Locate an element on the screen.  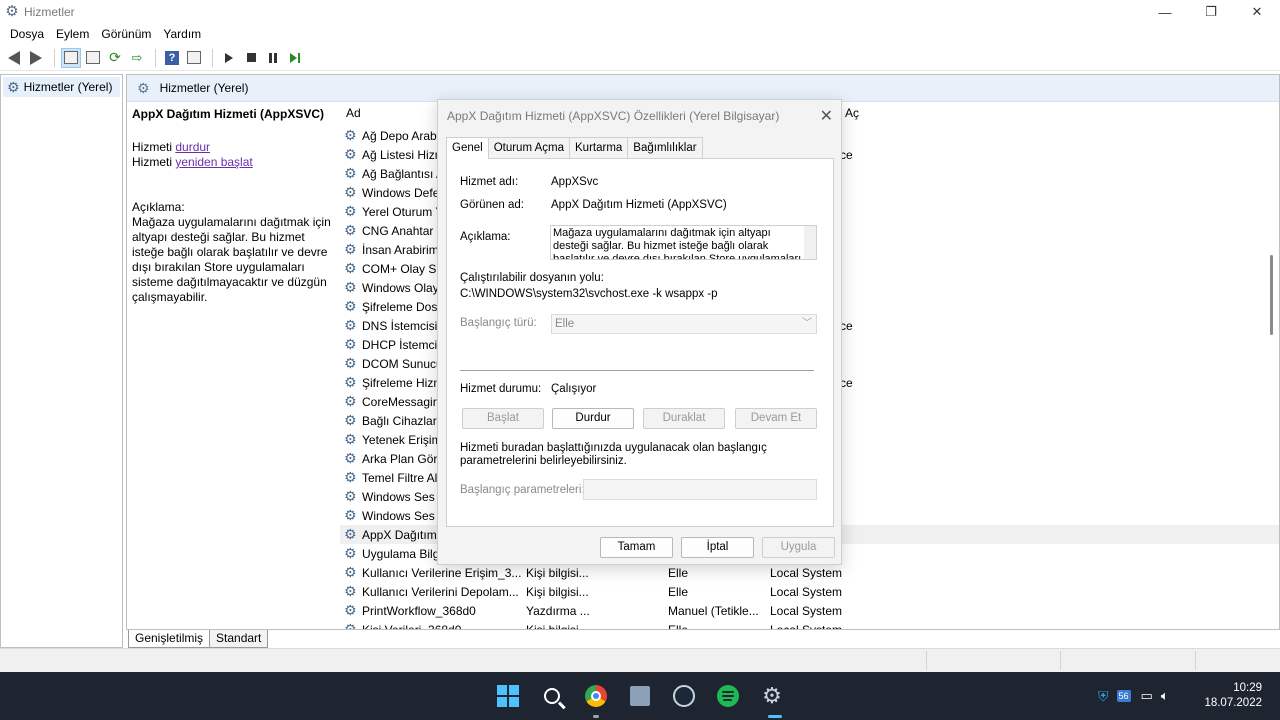
dialog-close-icon: ✕ is located at coordinates (826, 116).